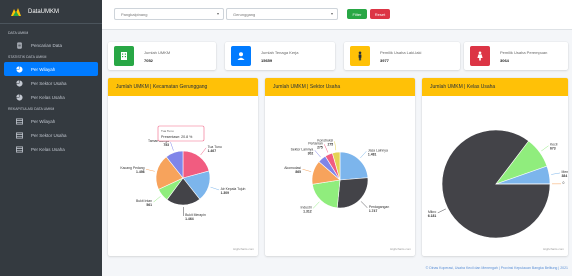 The width and height of the screenshot is (572, 276). I want to click on tooltip-value: Presentase: 20.8 %, so click(177, 137).